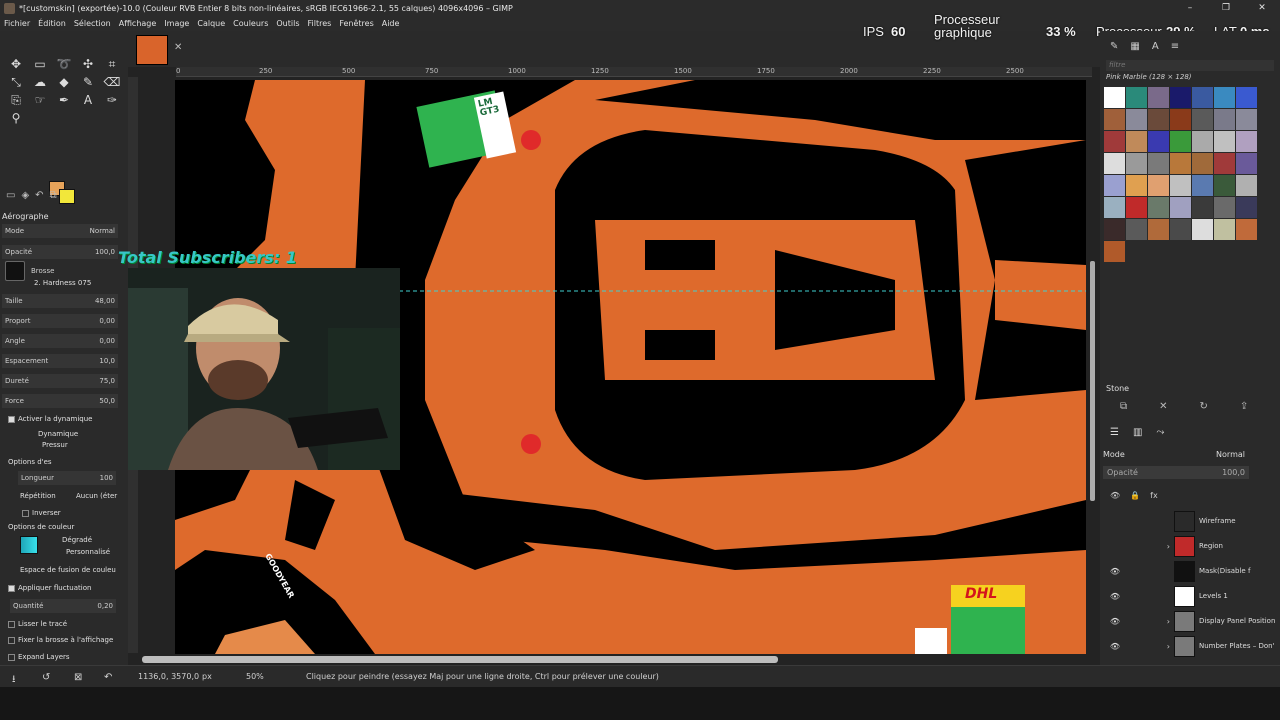  I want to click on size-slider: Taille 48,00, so click(60, 301).